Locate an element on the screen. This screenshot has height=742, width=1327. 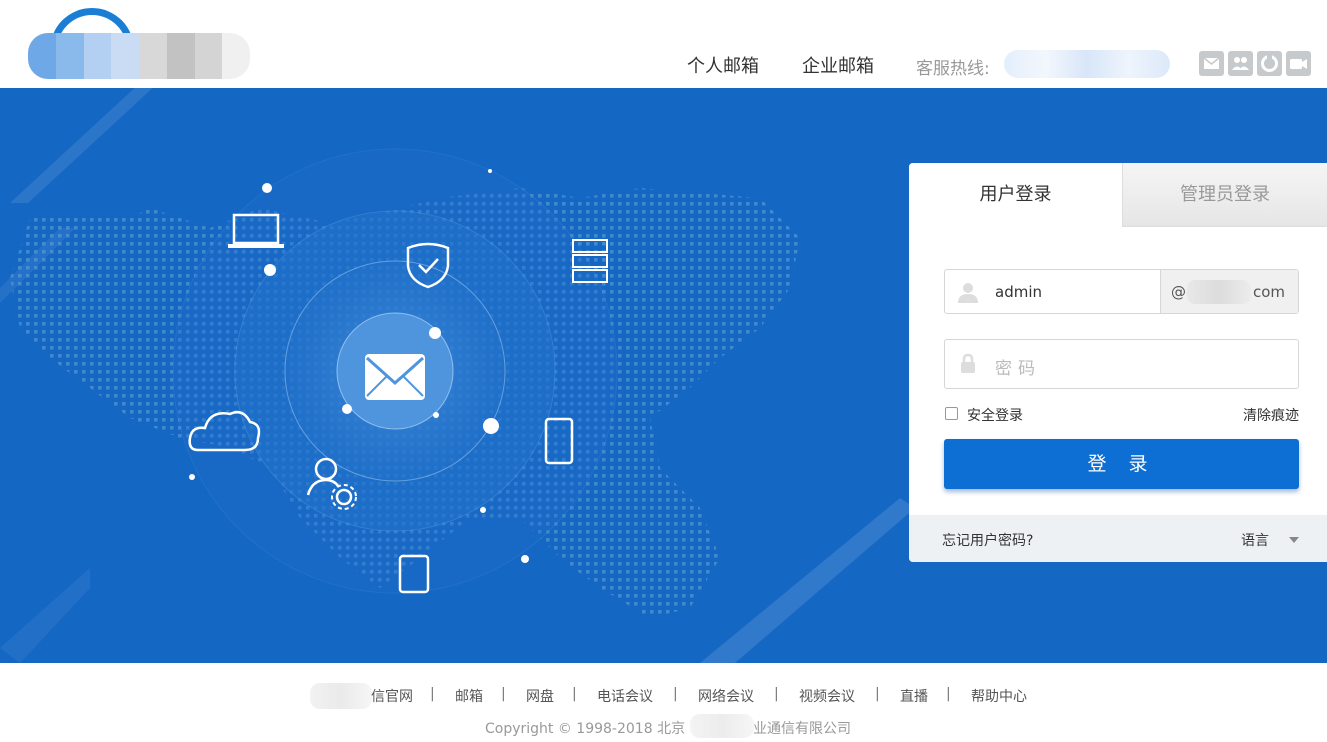
footer-link-drive: 网盘 is located at coordinates (540, 696).